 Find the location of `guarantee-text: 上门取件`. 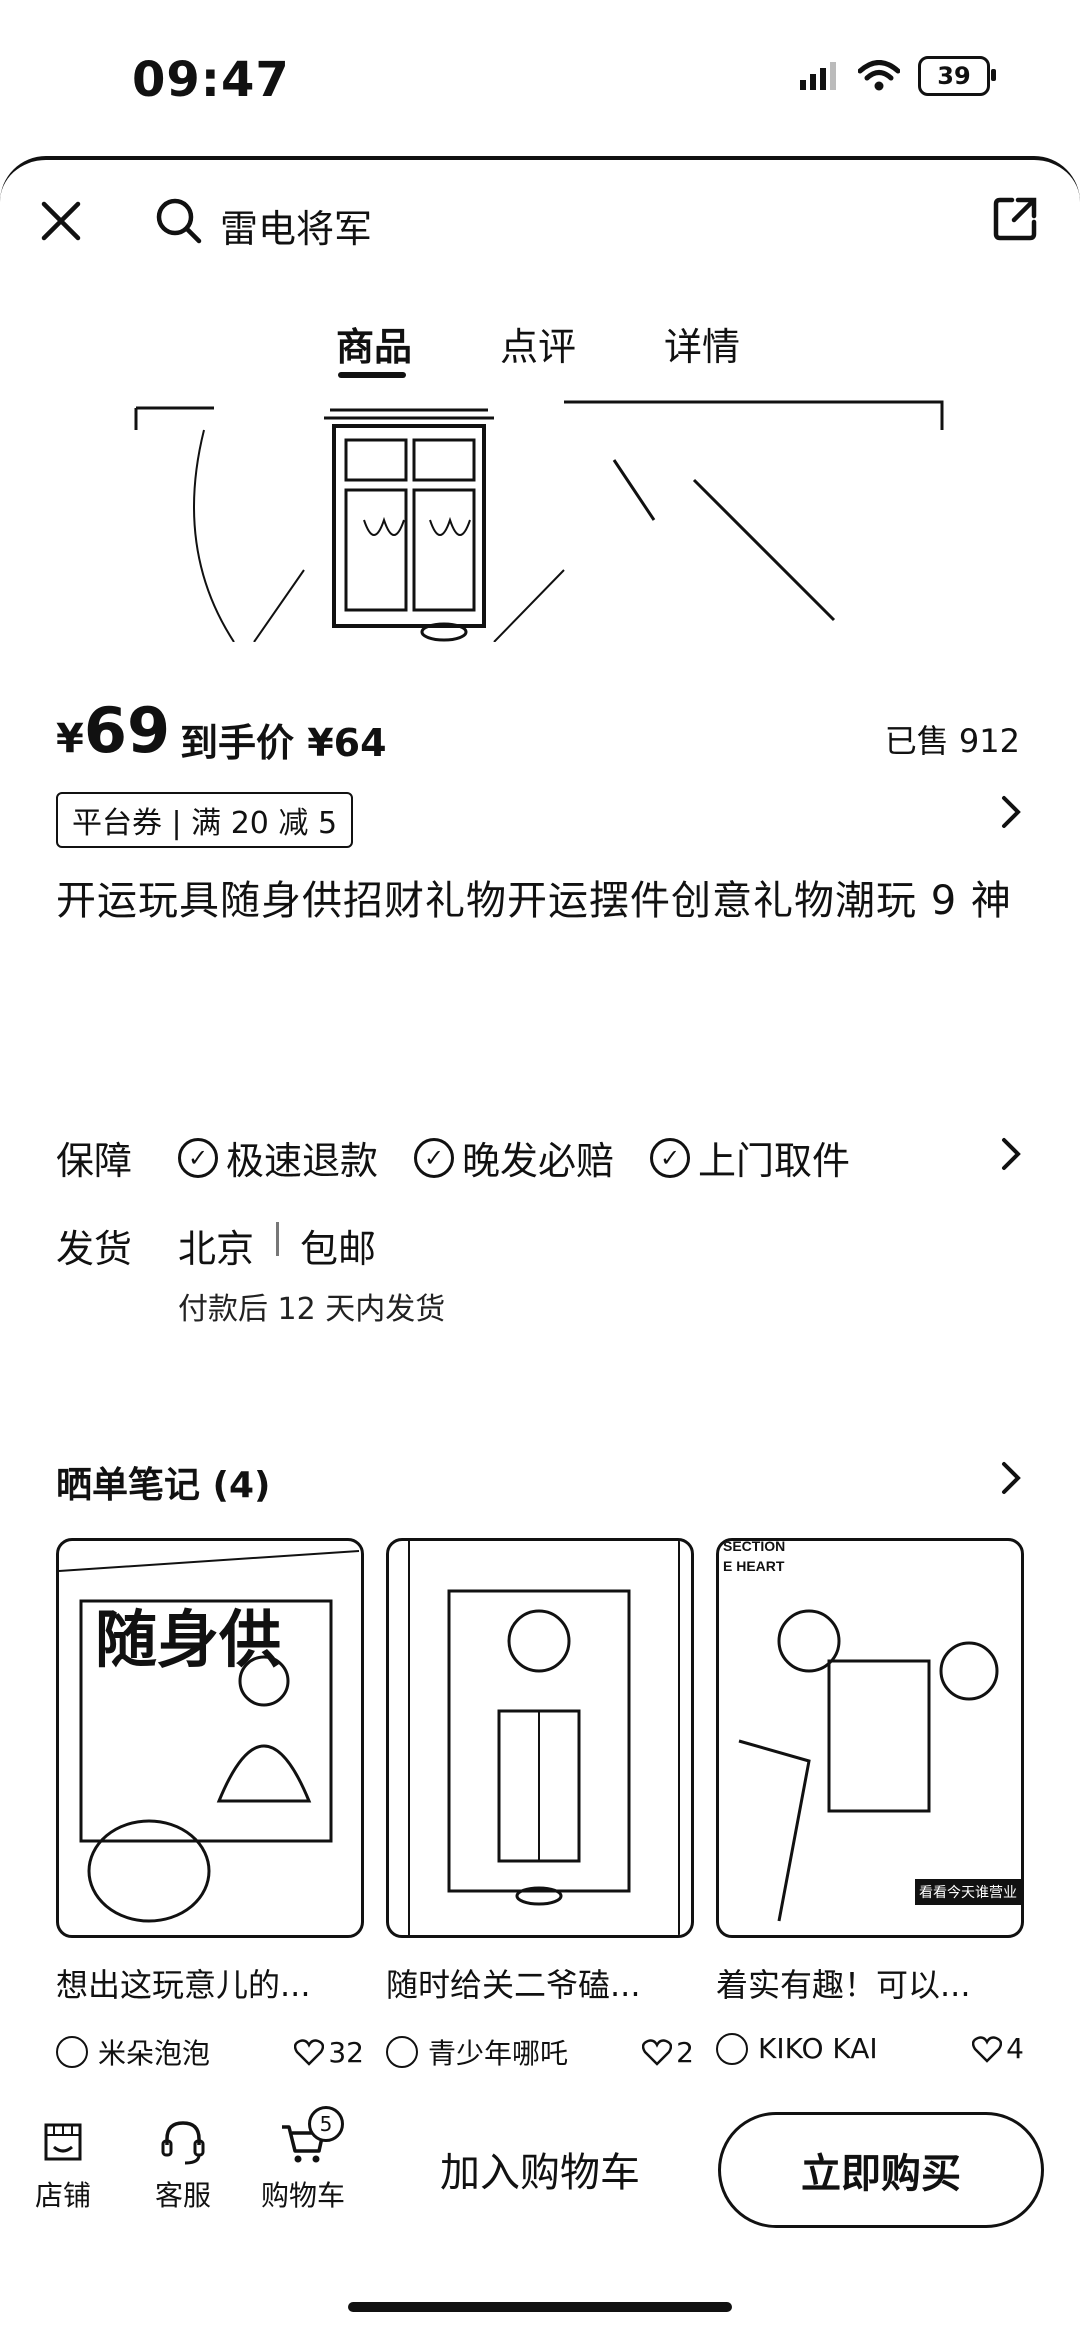

guarantee-text: 上门取件 is located at coordinates (774, 1161).